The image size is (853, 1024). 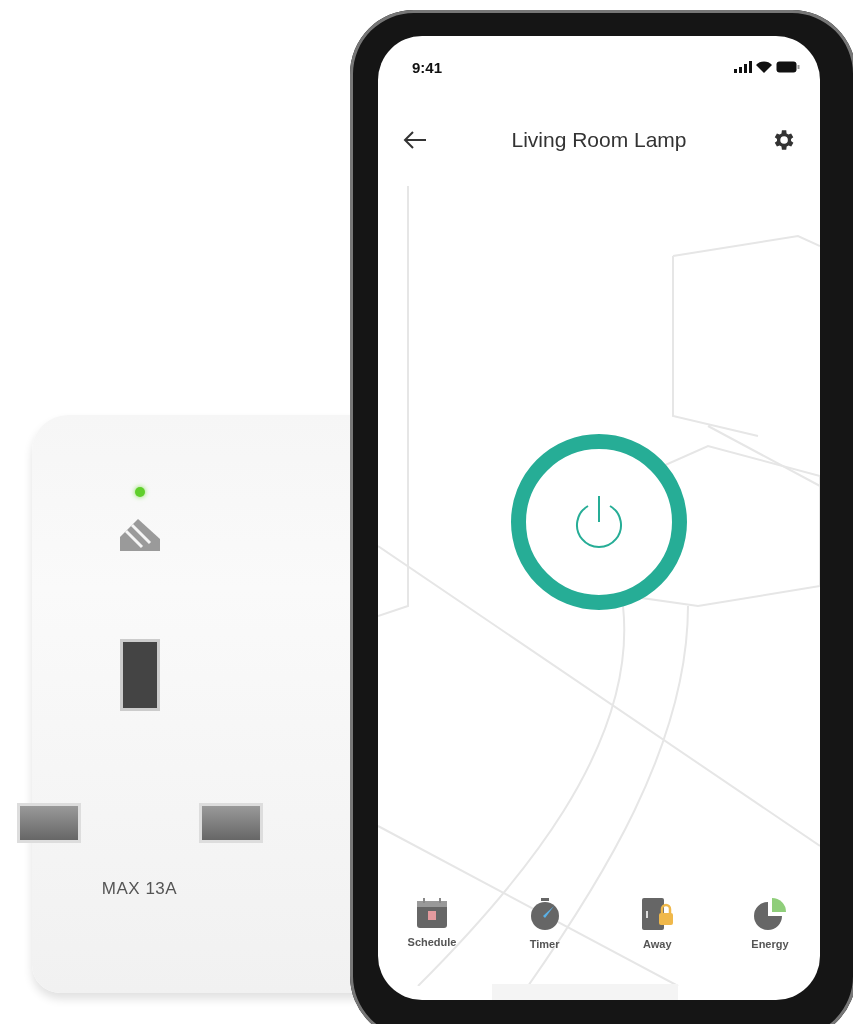 What do you see at coordinates (139, 534) in the screenshot?
I see `house-logo-icon` at bounding box center [139, 534].